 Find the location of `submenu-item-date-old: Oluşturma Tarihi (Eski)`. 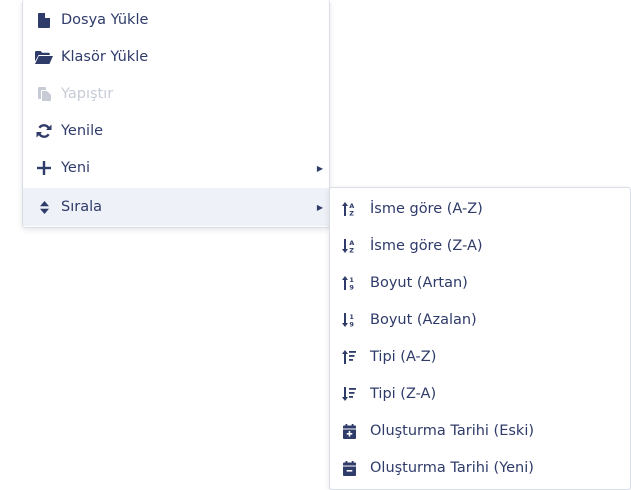

submenu-item-date-old: Oluşturma Tarihi (Eski) is located at coordinates (480, 431).